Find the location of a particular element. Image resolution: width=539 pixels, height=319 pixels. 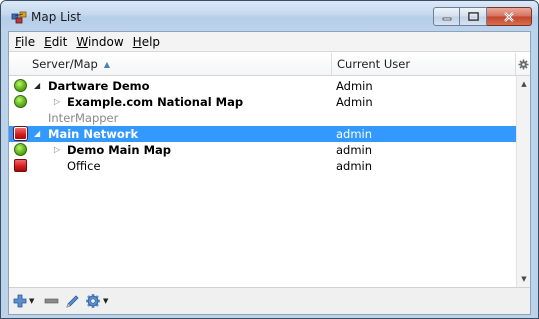

menu-window: Window is located at coordinates (101, 42).